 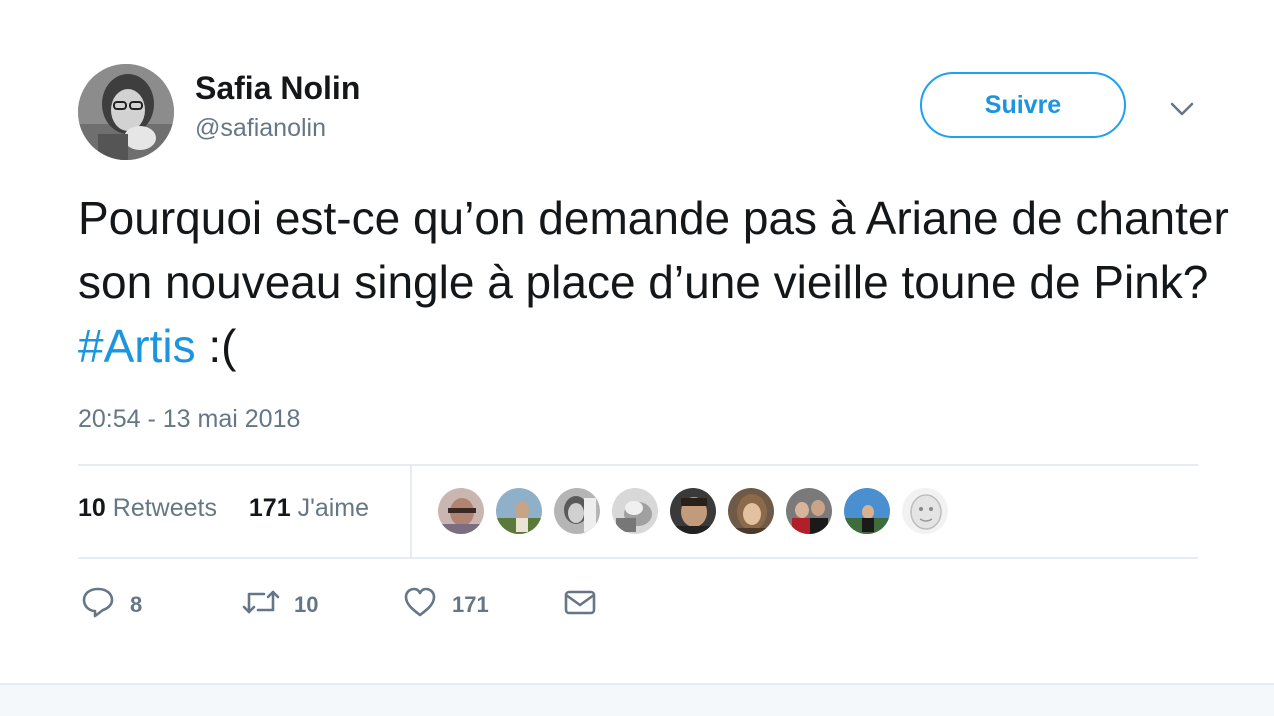 I want to click on direct-message-action, so click(x=580, y=604).